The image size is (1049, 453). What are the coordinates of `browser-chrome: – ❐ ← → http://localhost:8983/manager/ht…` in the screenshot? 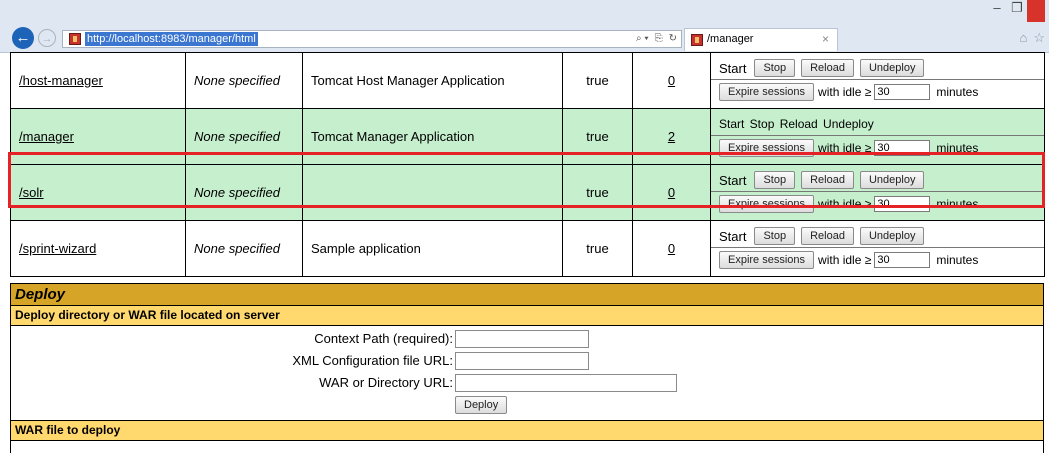 It's located at (524, 26).